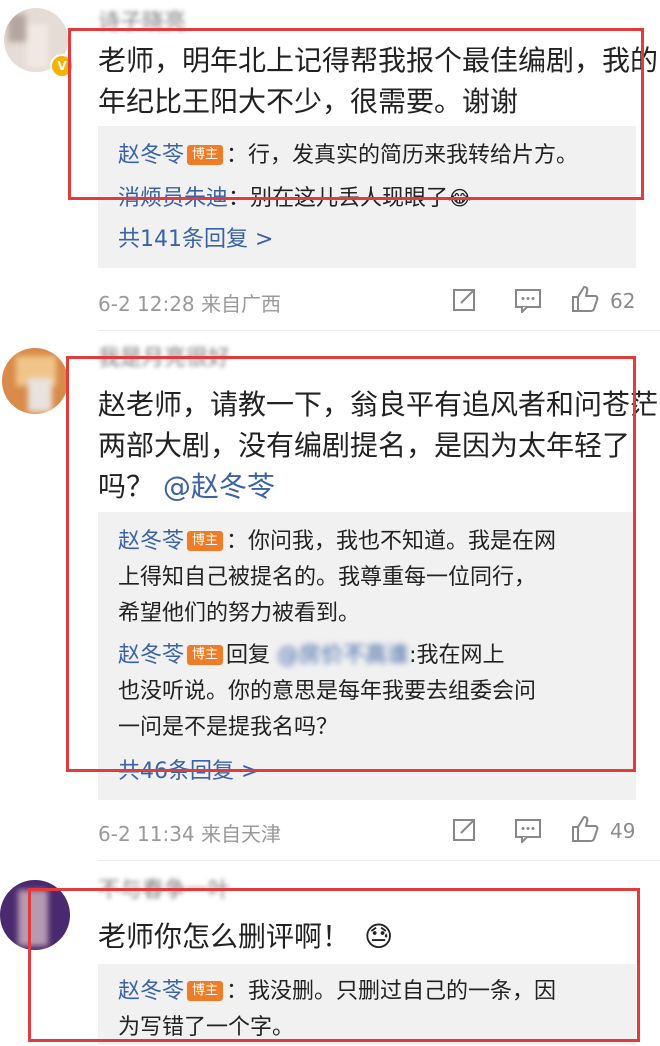 The image size is (660, 1046). What do you see at coordinates (241, 834) in the screenshot?
I see `comment-source: 来自天津` at bounding box center [241, 834].